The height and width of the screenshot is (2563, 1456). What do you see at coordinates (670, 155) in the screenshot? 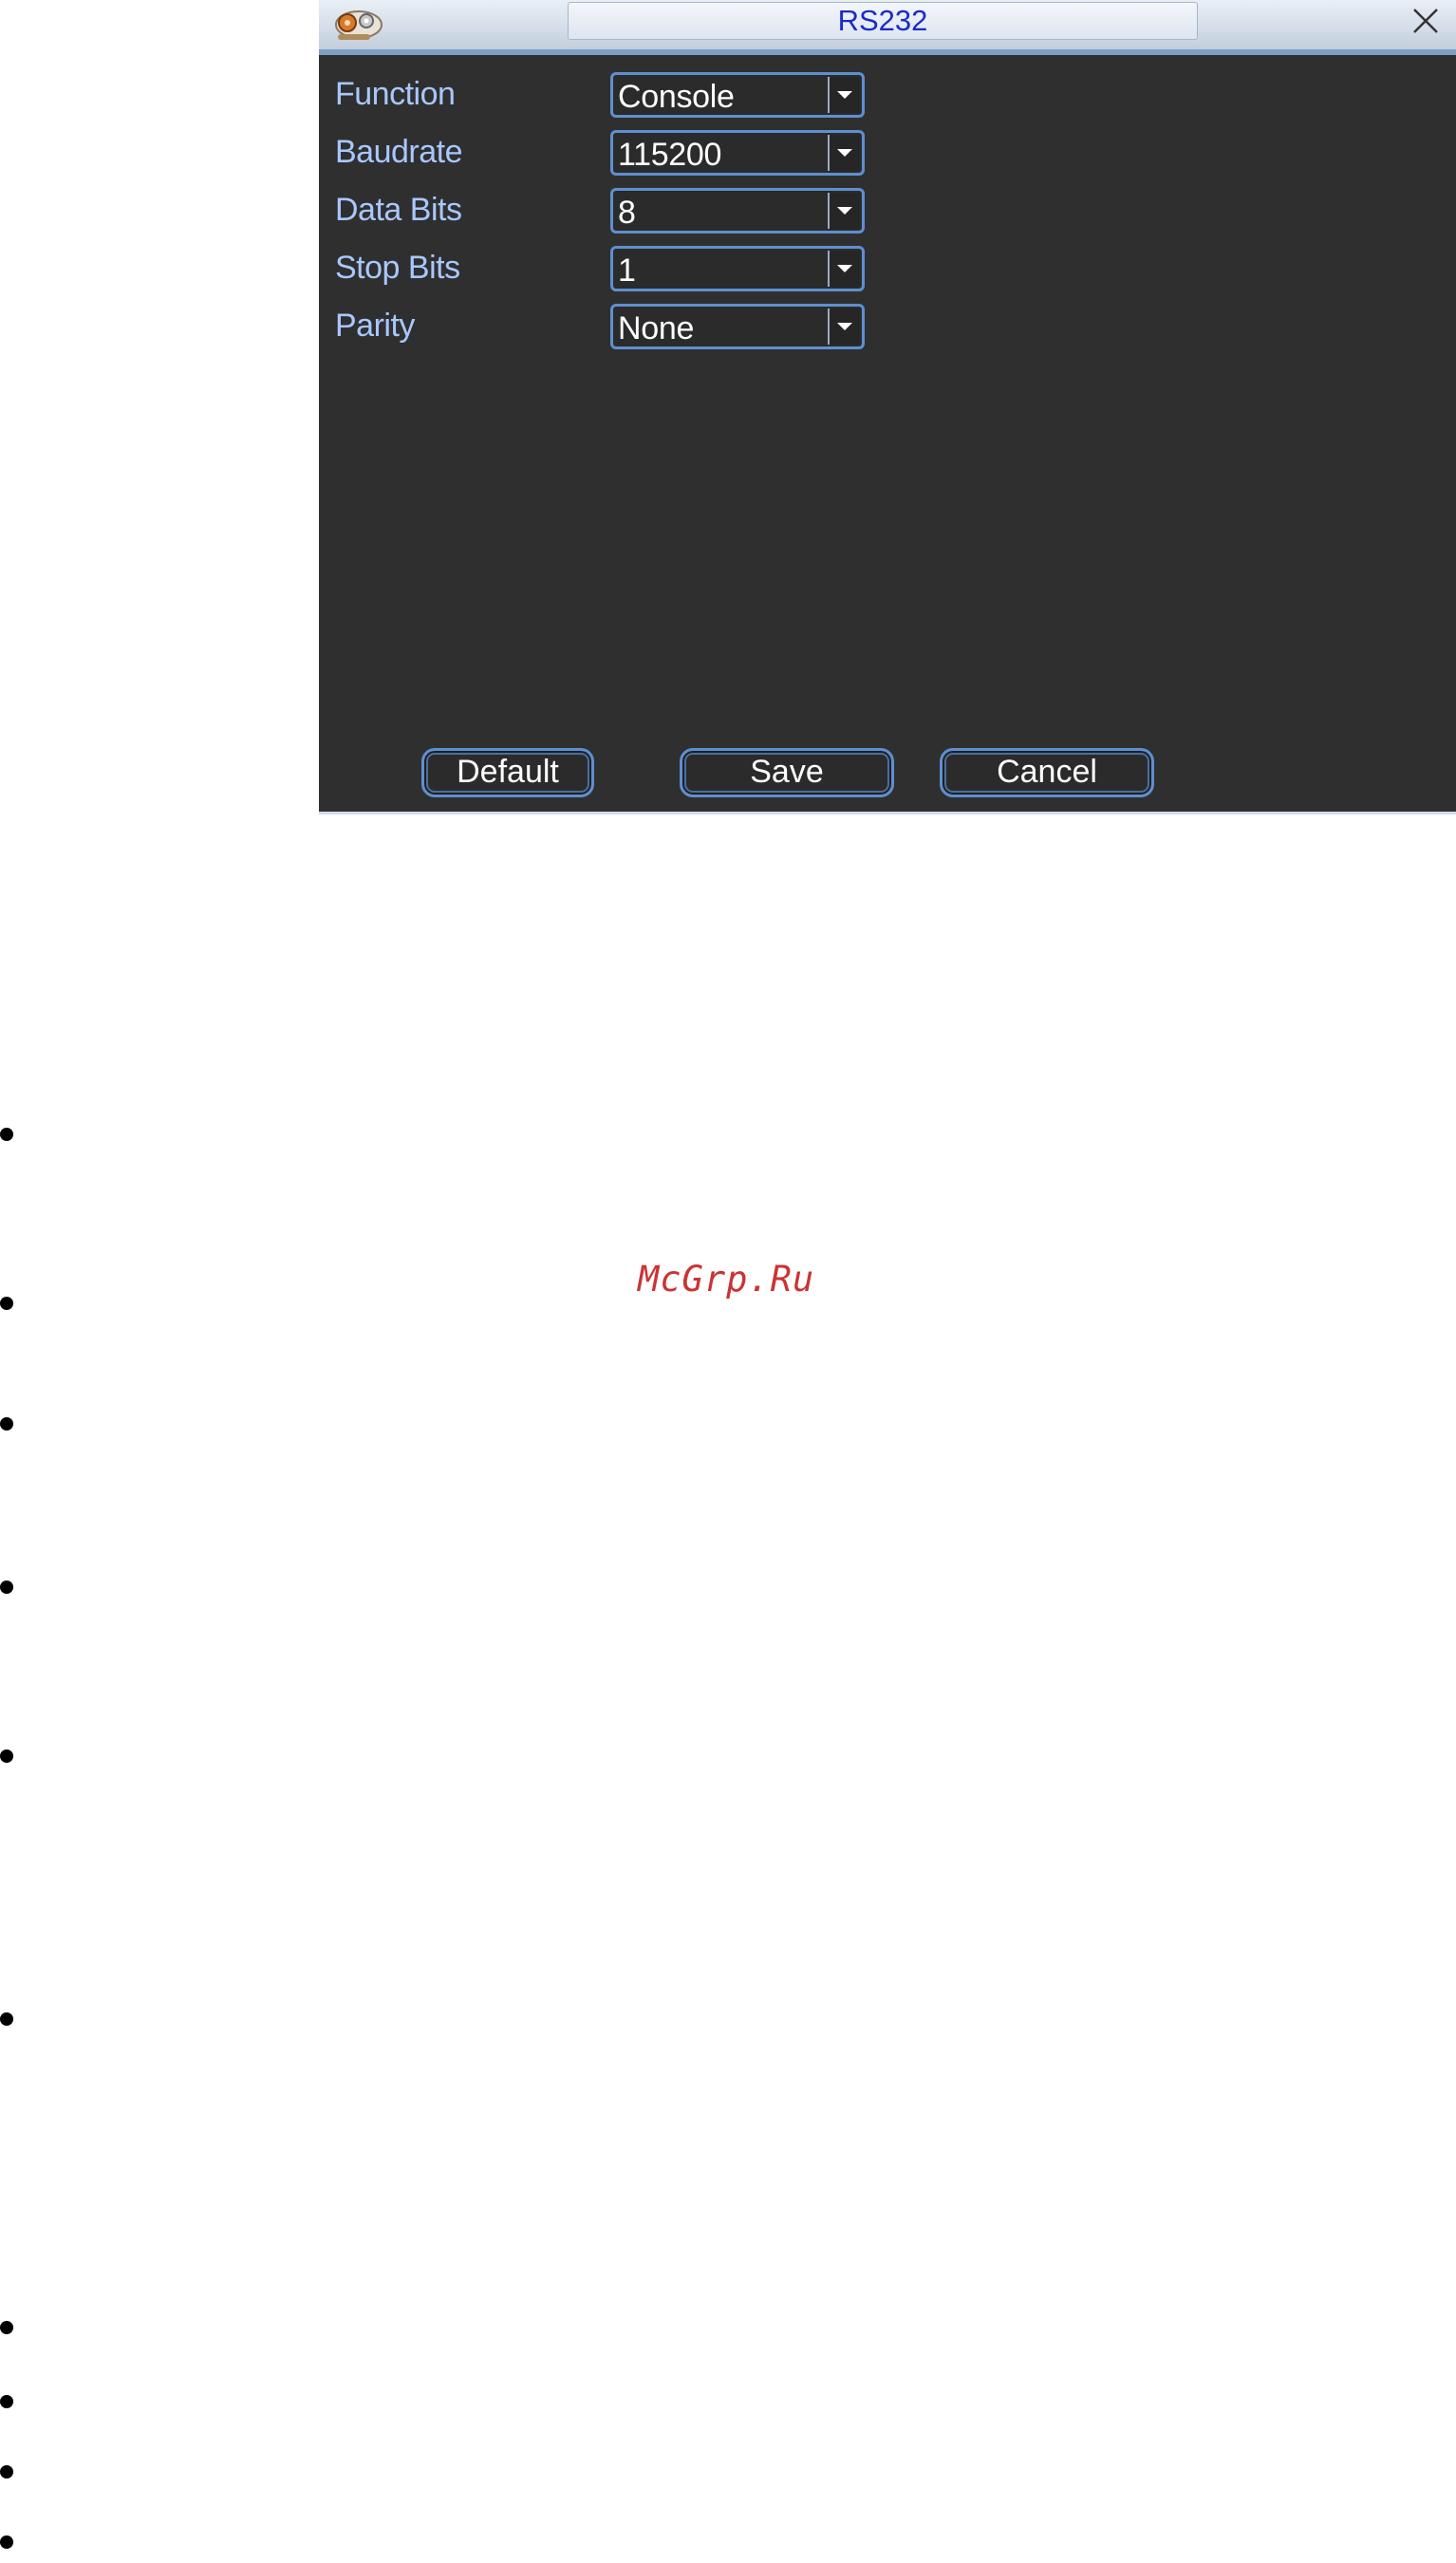
I see `baudrate-value: 115200` at bounding box center [670, 155].